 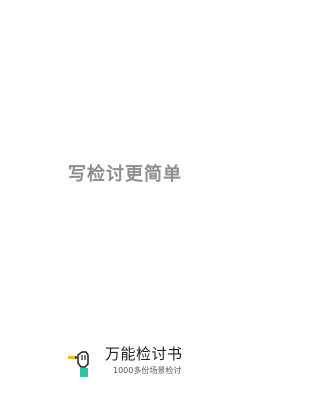 I want to click on hand-outline, so click(x=83, y=359).